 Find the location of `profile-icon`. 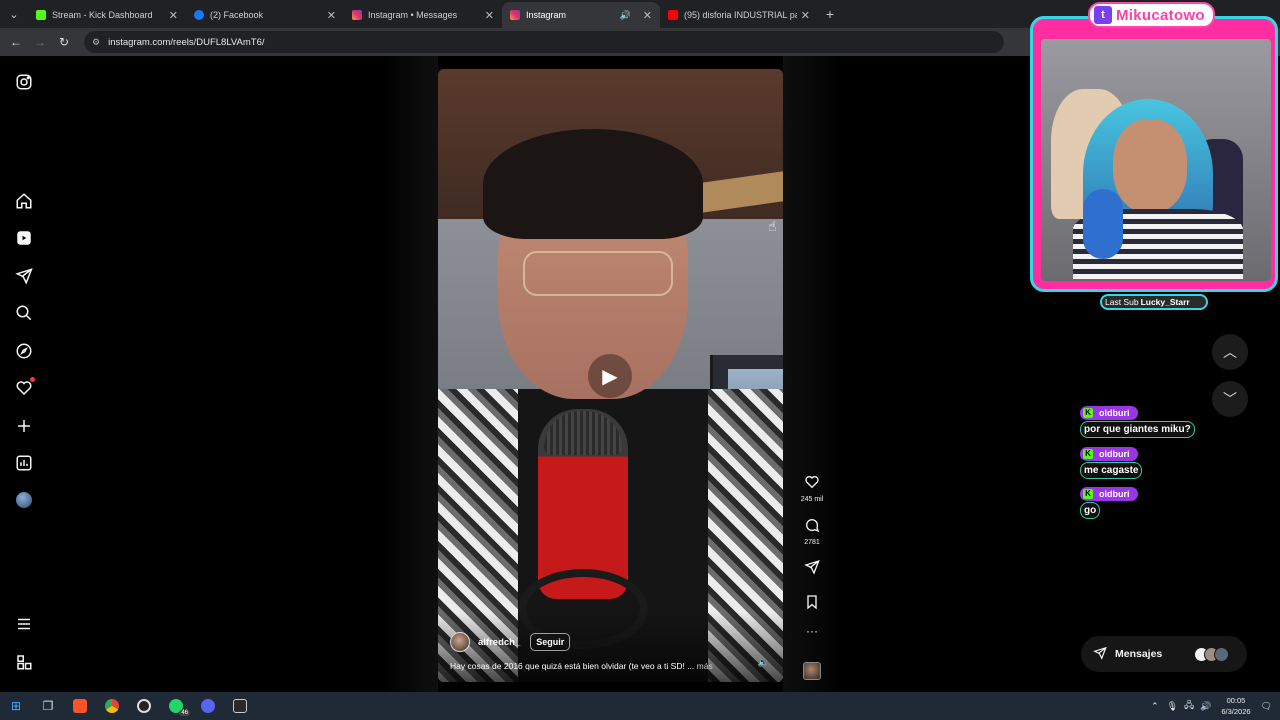

profile-icon is located at coordinates (24, 500).